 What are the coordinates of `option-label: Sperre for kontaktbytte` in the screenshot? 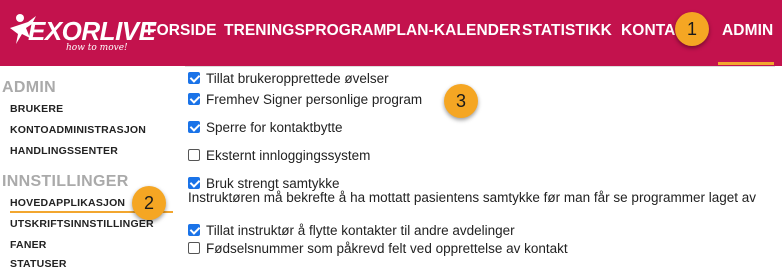 It's located at (274, 127).